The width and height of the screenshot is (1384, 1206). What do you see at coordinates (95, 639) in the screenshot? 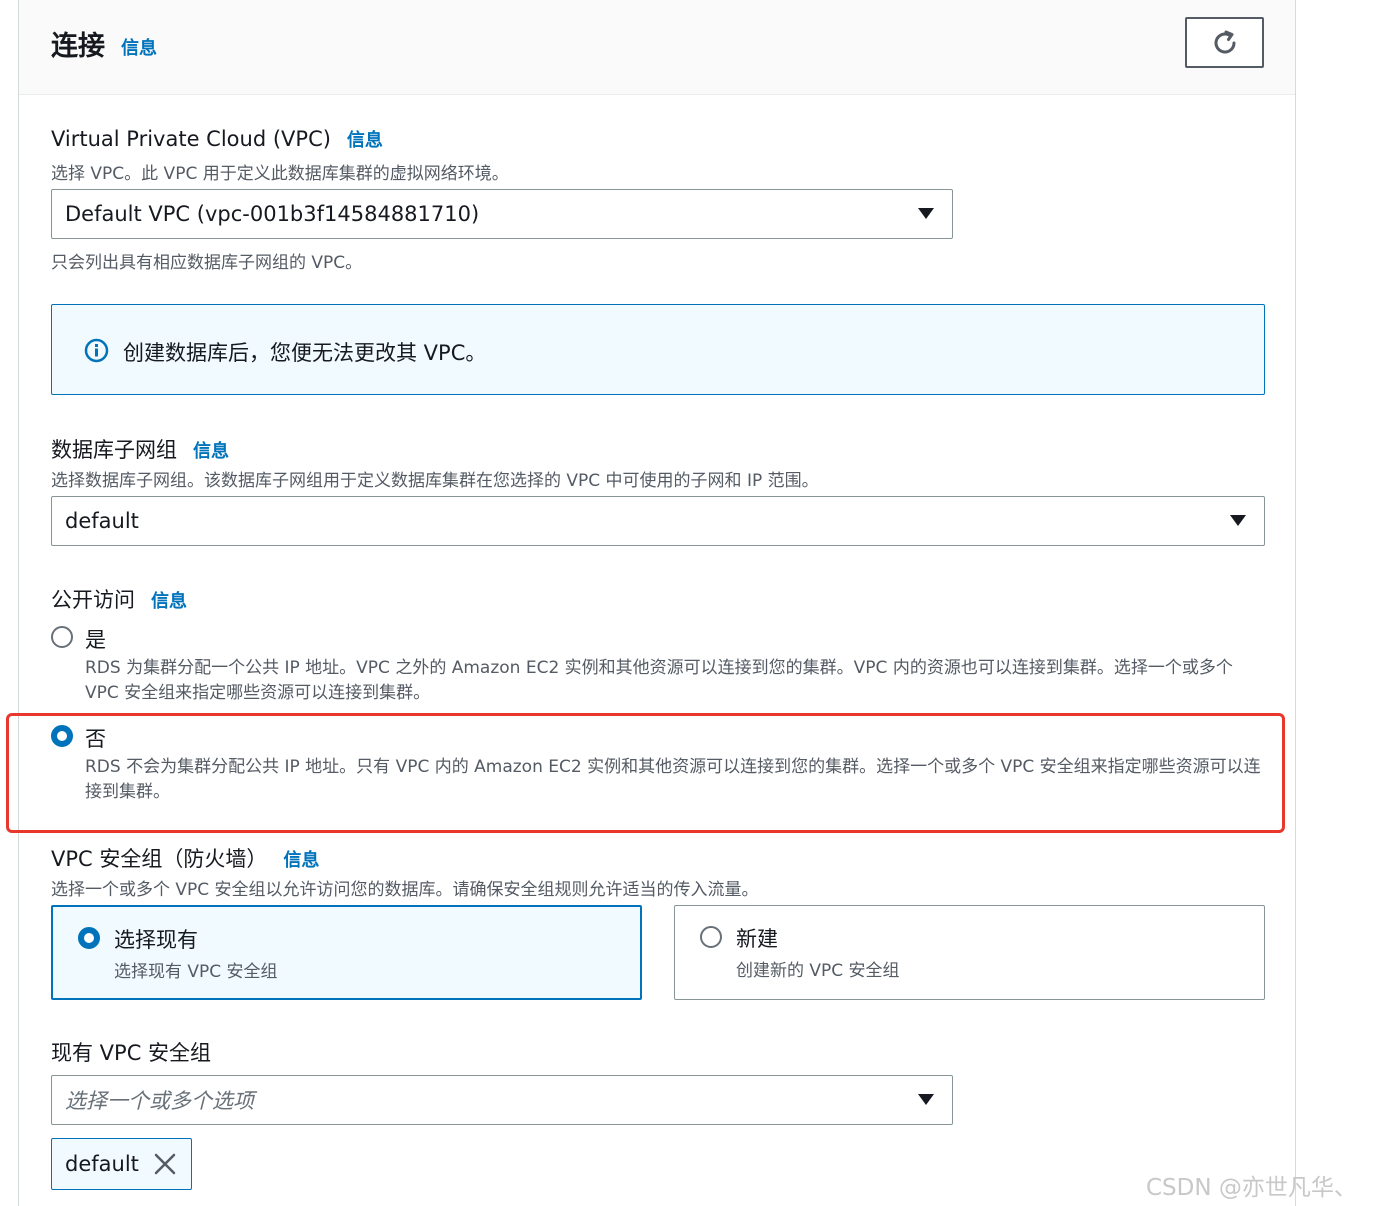
I see `public-access-yes-label: 是` at bounding box center [95, 639].